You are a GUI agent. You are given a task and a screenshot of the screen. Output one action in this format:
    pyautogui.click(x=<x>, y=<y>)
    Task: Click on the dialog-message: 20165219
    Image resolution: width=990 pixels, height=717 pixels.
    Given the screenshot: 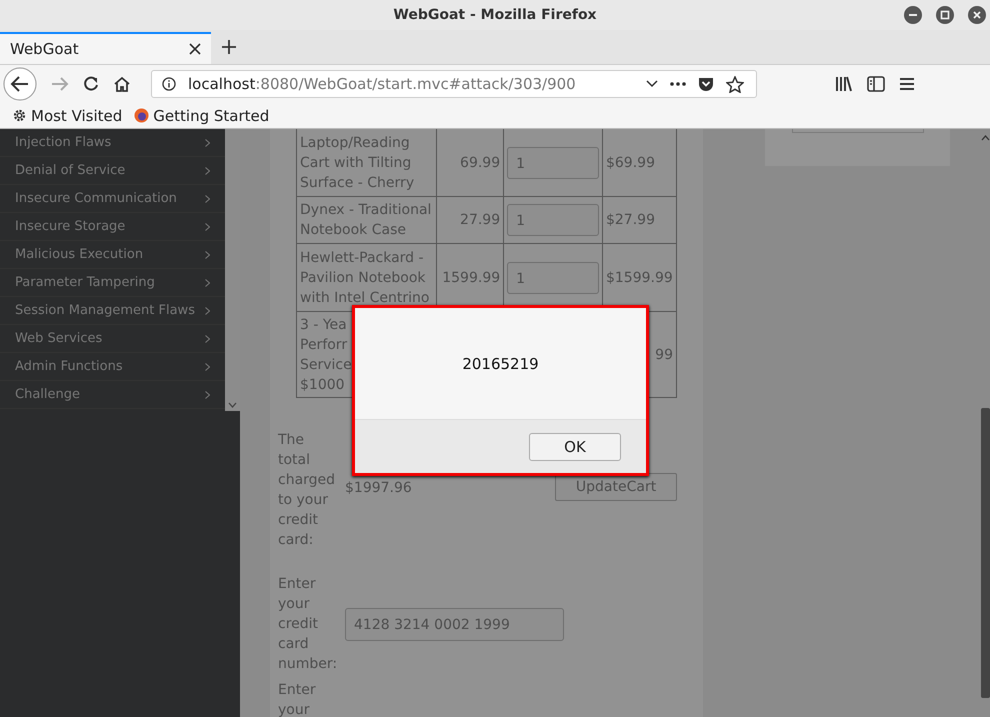 What is the action you would take?
    pyautogui.click(x=500, y=363)
    